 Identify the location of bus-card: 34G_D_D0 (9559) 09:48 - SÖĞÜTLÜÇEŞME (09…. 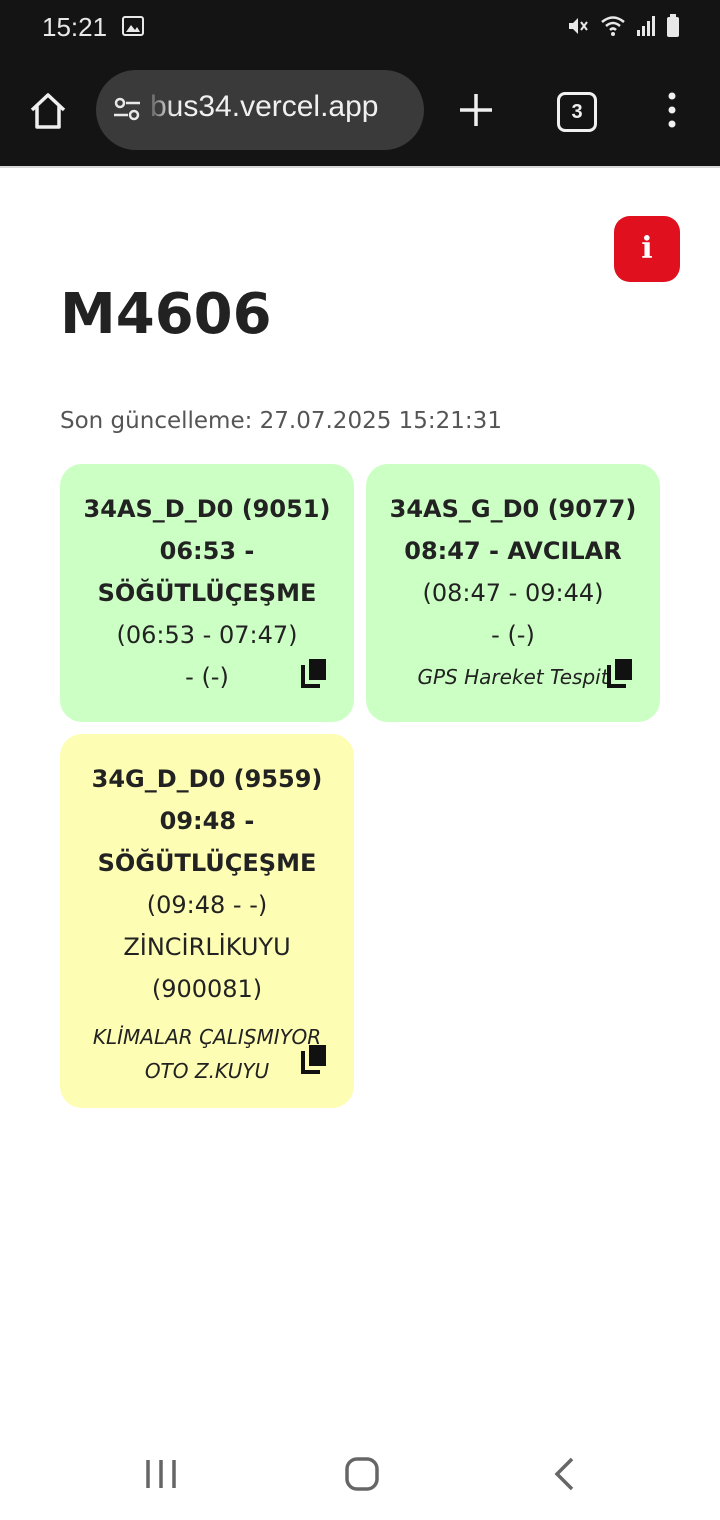
(207, 921).